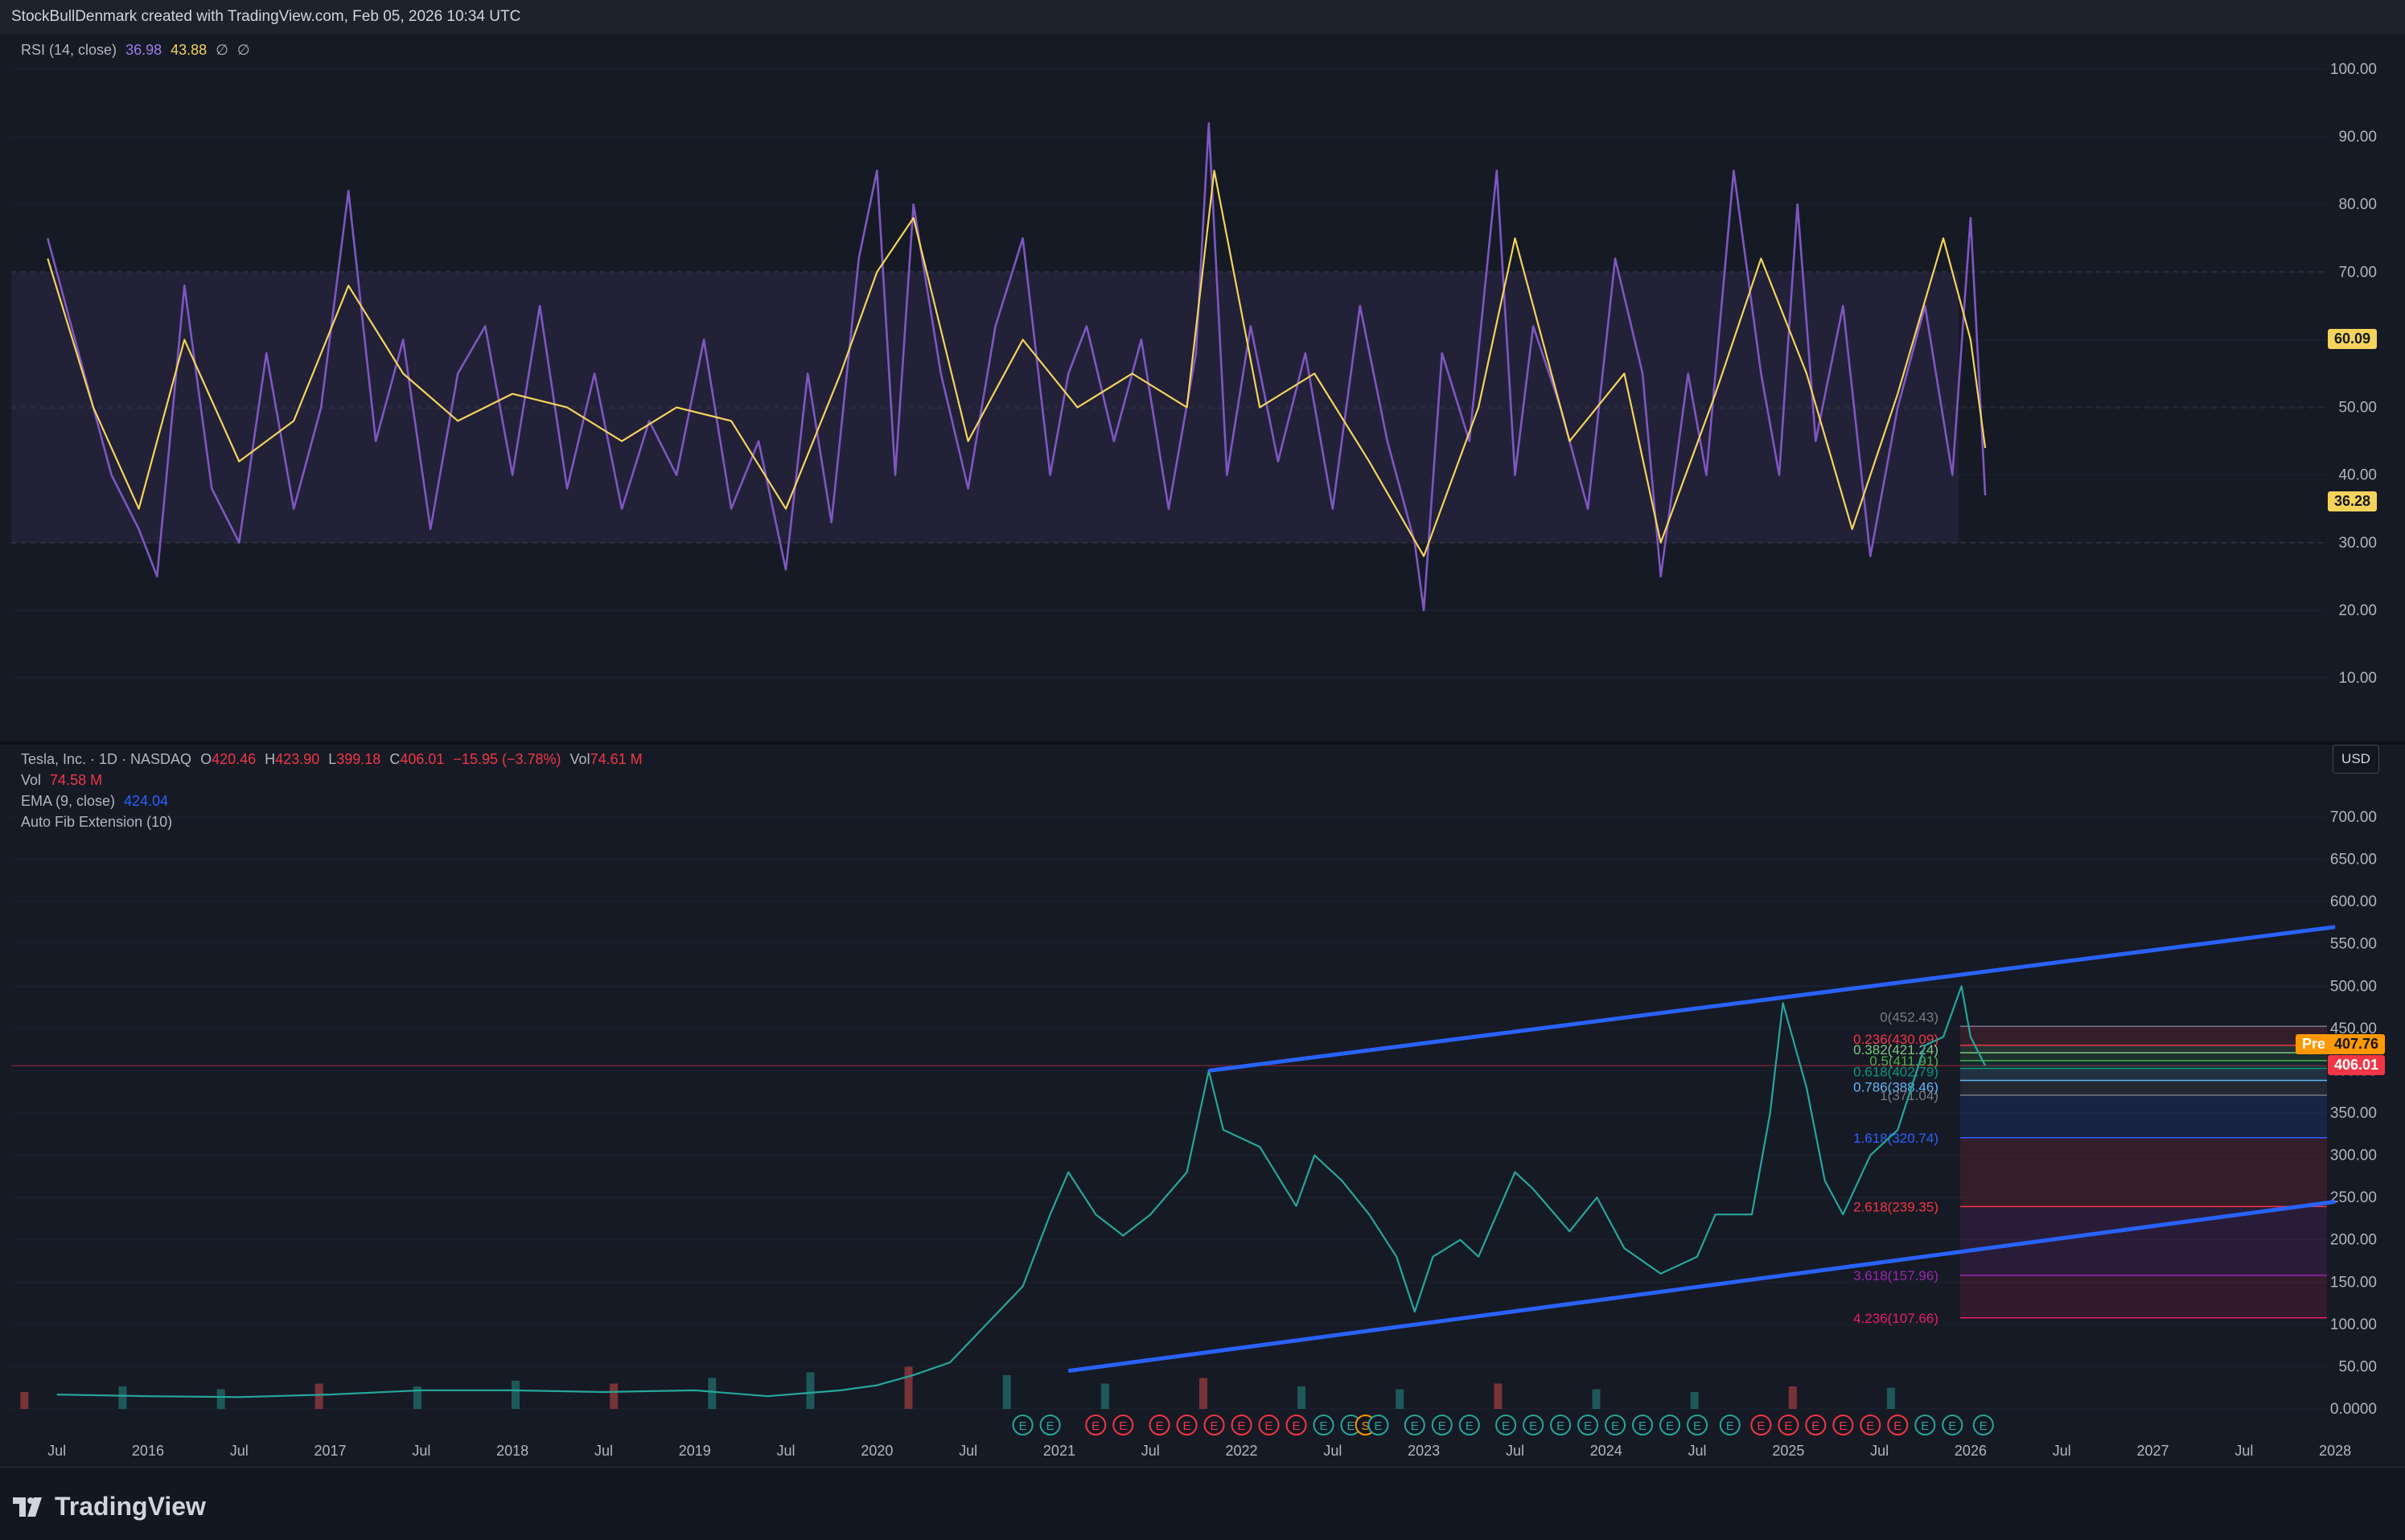  I want to click on symbol-label: Tesla, Inc. · 1D · NASDAQ, so click(106, 759).